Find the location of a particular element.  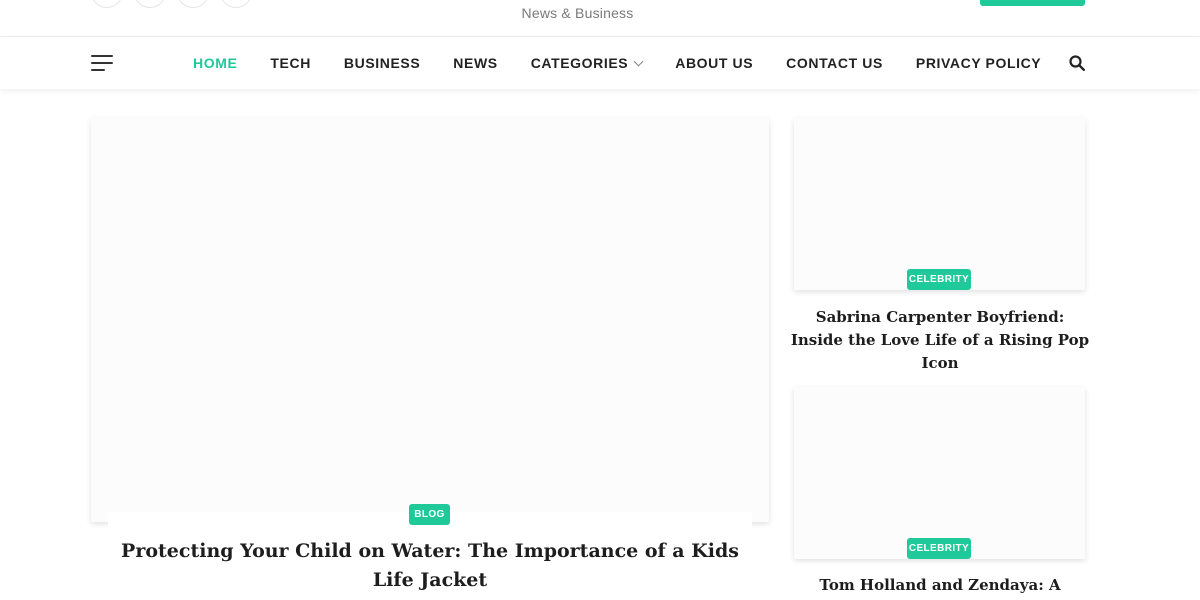

hamburger-icon is located at coordinates (102, 63).